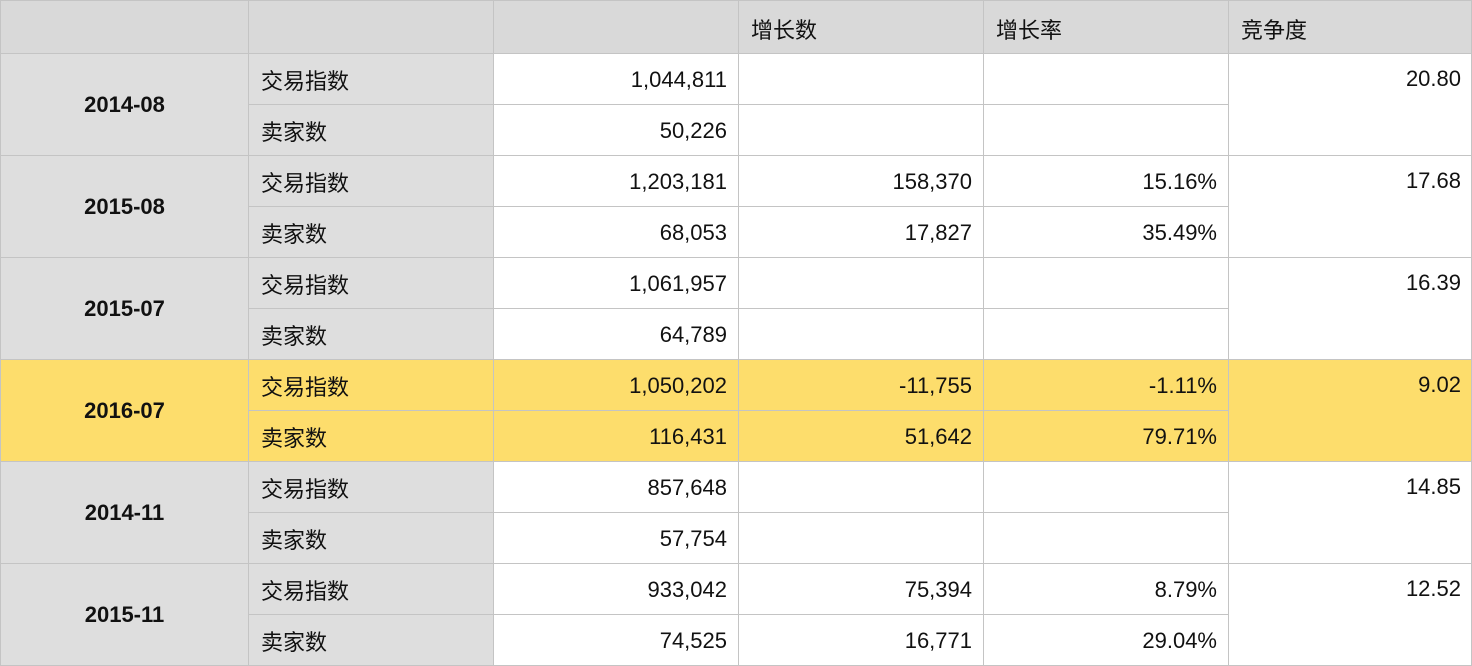  Describe the element at coordinates (616, 283) in the screenshot. I see `value-cell: 1,061,957` at that location.